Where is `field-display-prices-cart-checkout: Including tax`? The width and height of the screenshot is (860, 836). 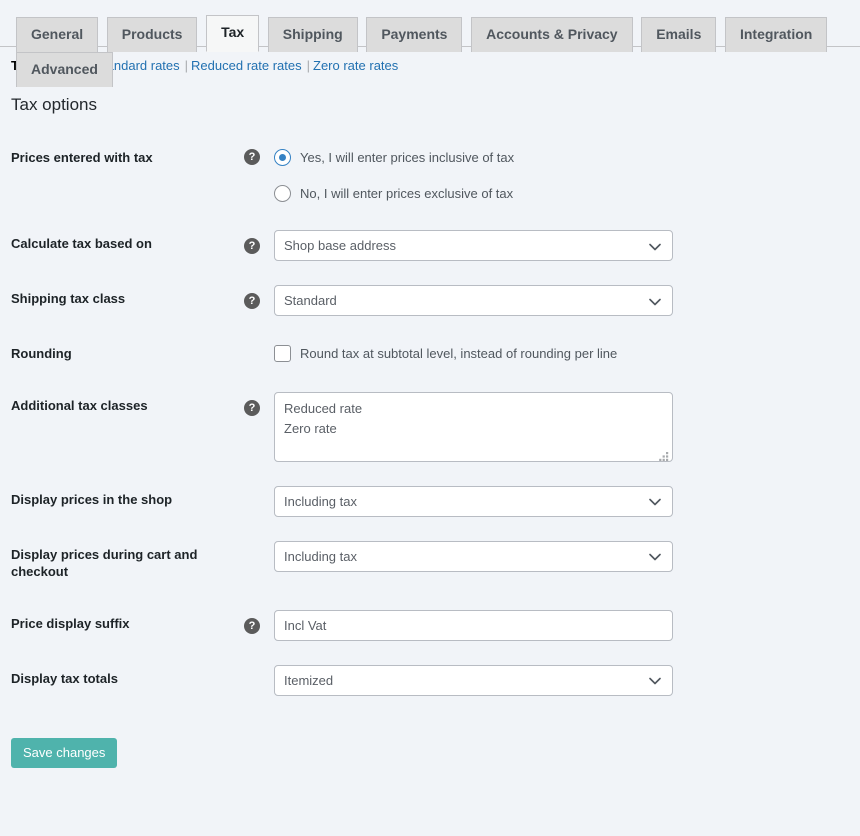 field-display-prices-cart-checkout: Including tax is located at coordinates (467, 563).